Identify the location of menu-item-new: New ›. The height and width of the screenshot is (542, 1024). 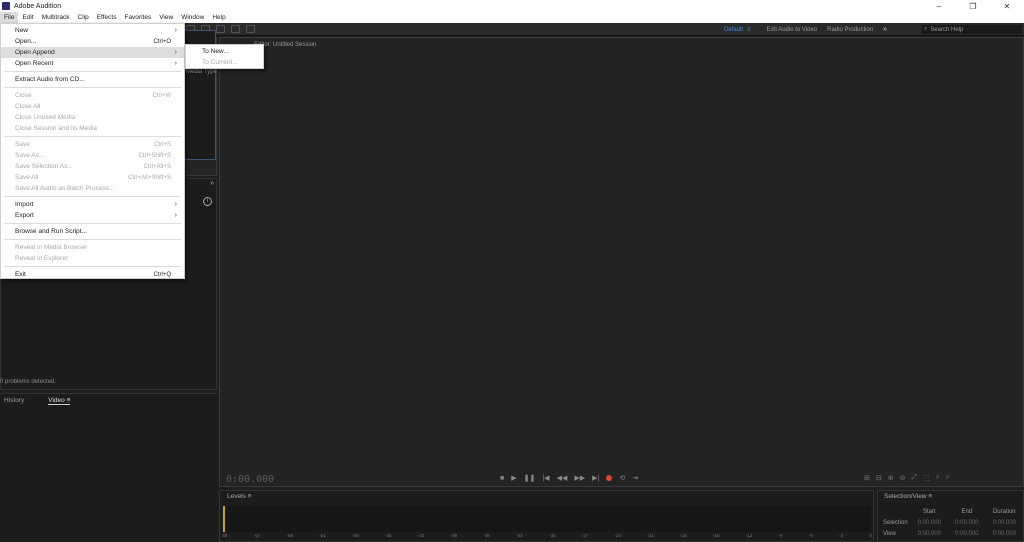
(92, 30).